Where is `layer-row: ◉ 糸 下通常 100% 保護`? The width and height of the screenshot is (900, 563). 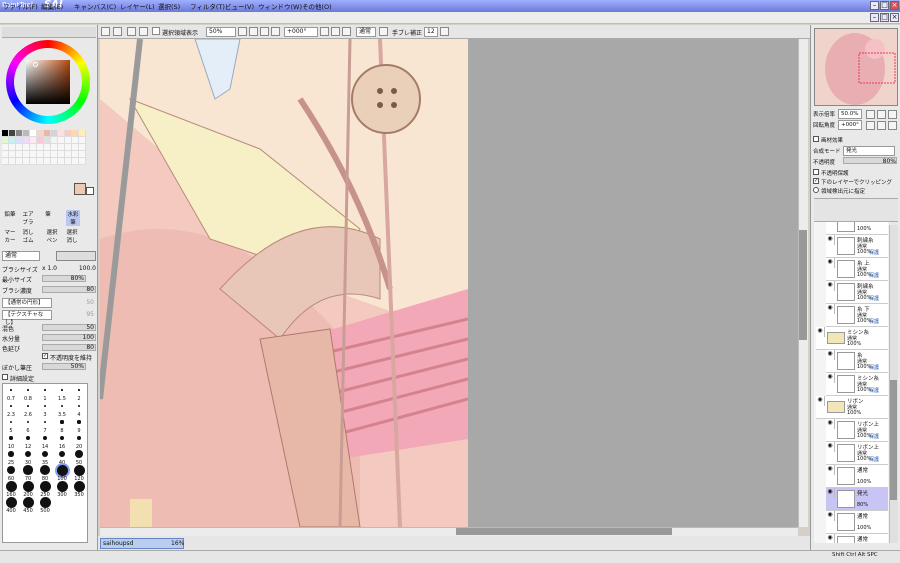 layer-row: ◉ 糸 下通常 100% 保護 is located at coordinates (857, 315).